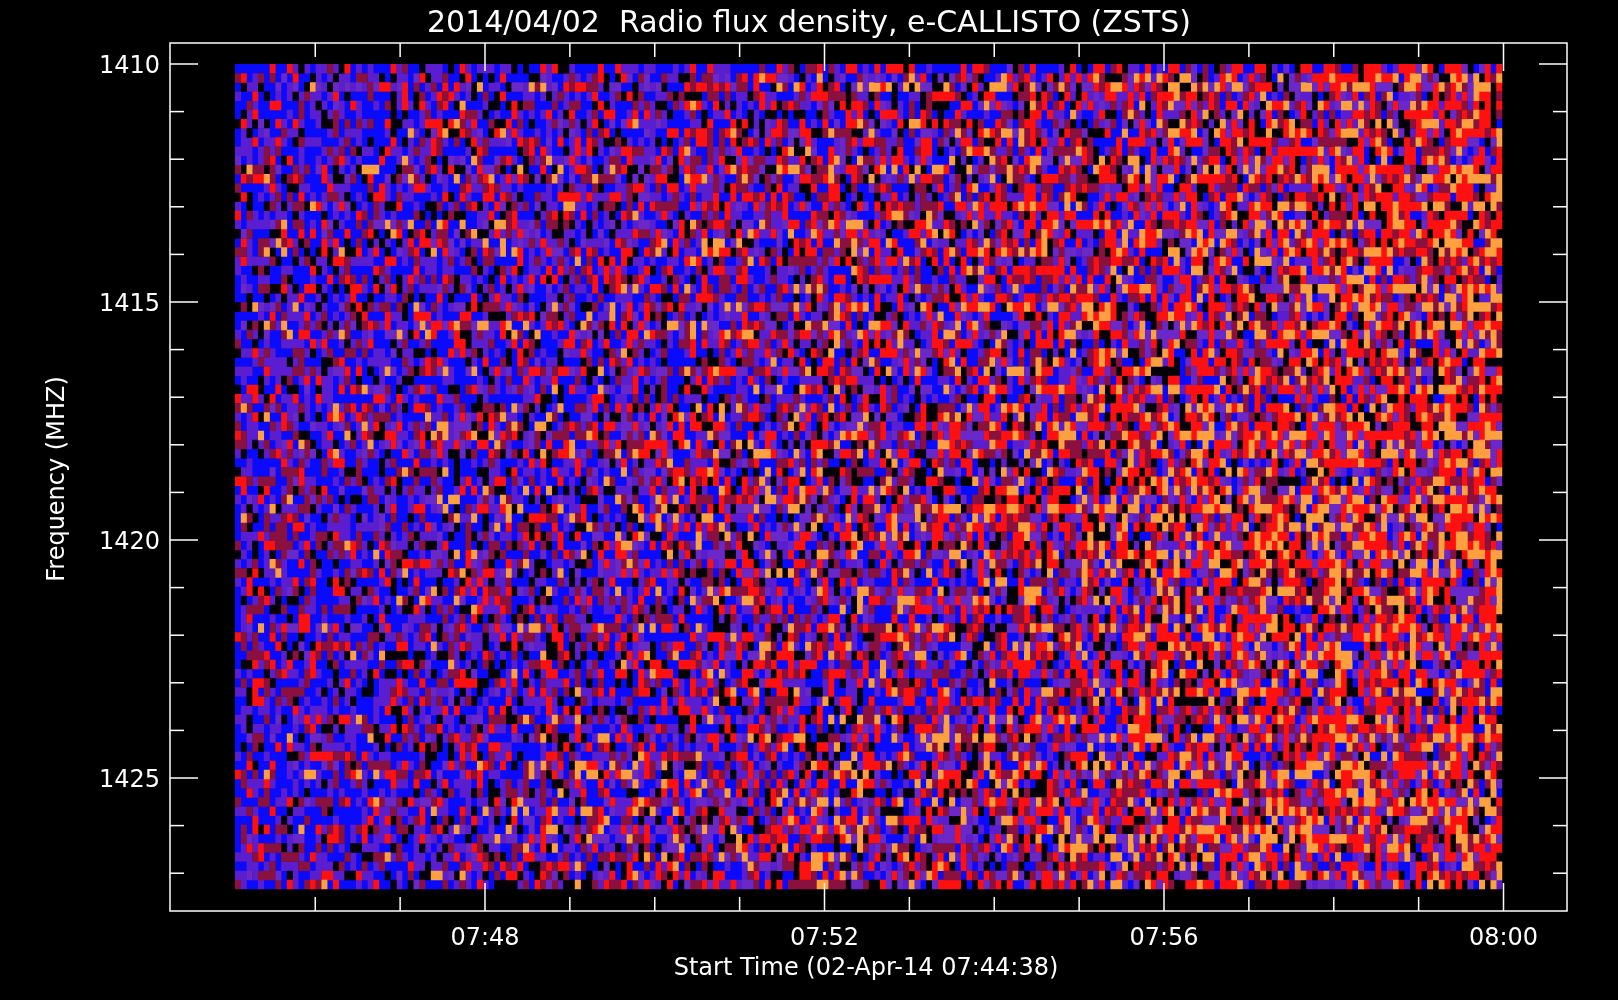  I want to click on y-tick-label: 1425, so click(129, 779).